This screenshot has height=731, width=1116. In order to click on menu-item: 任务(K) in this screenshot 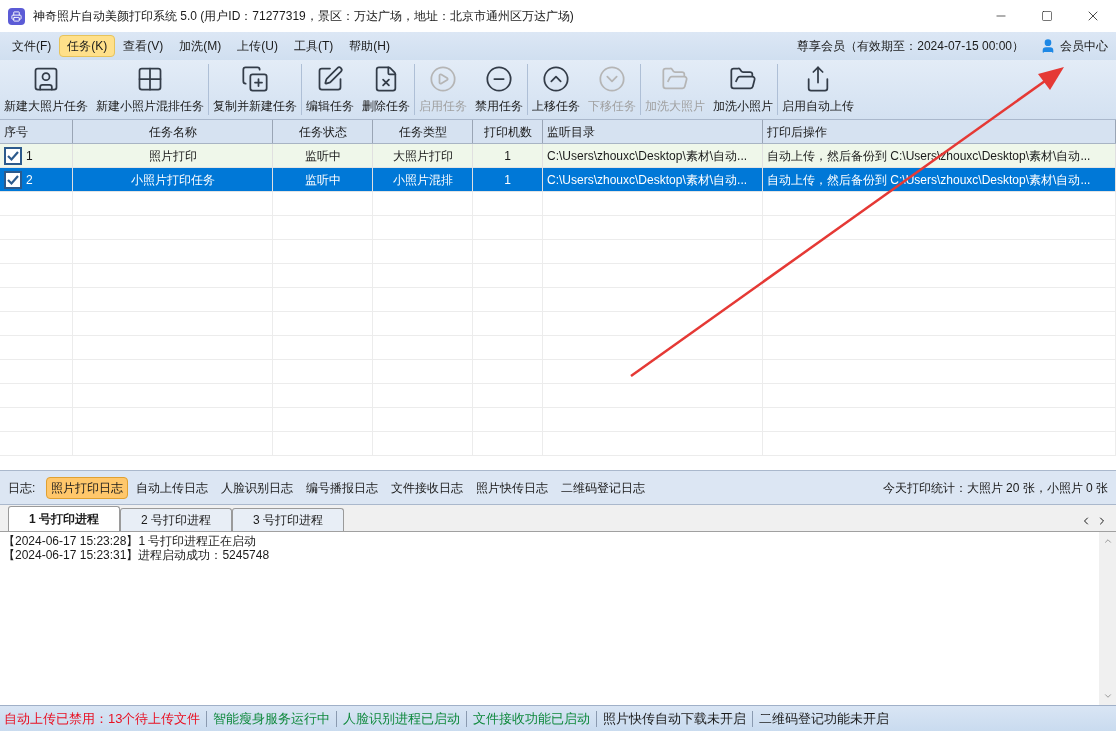, I will do `click(87, 46)`.